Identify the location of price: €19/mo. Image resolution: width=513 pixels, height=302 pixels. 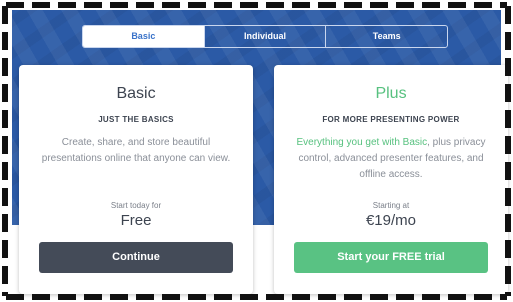
(391, 220).